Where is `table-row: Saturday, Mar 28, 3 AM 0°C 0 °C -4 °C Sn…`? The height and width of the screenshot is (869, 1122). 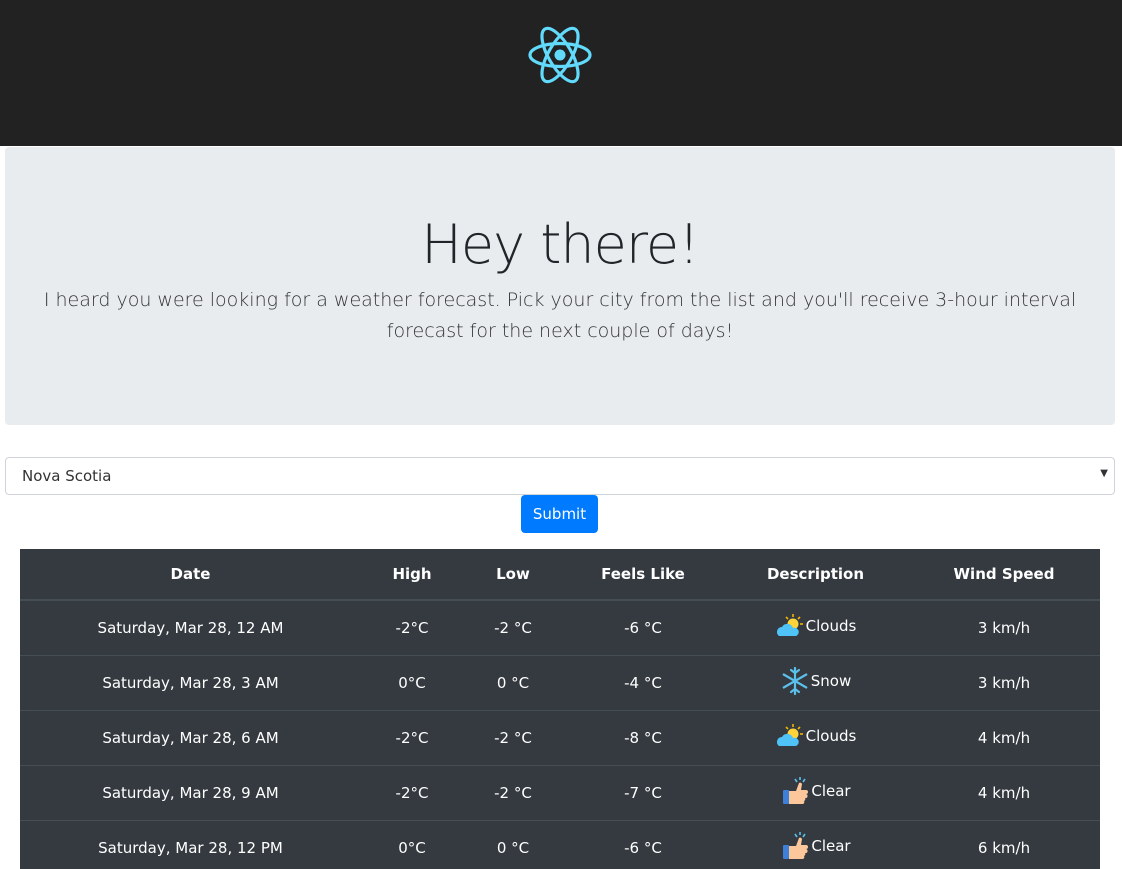
table-row: Saturday, Mar 28, 3 AM 0°C 0 °C -4 °C Sn… is located at coordinates (560, 683).